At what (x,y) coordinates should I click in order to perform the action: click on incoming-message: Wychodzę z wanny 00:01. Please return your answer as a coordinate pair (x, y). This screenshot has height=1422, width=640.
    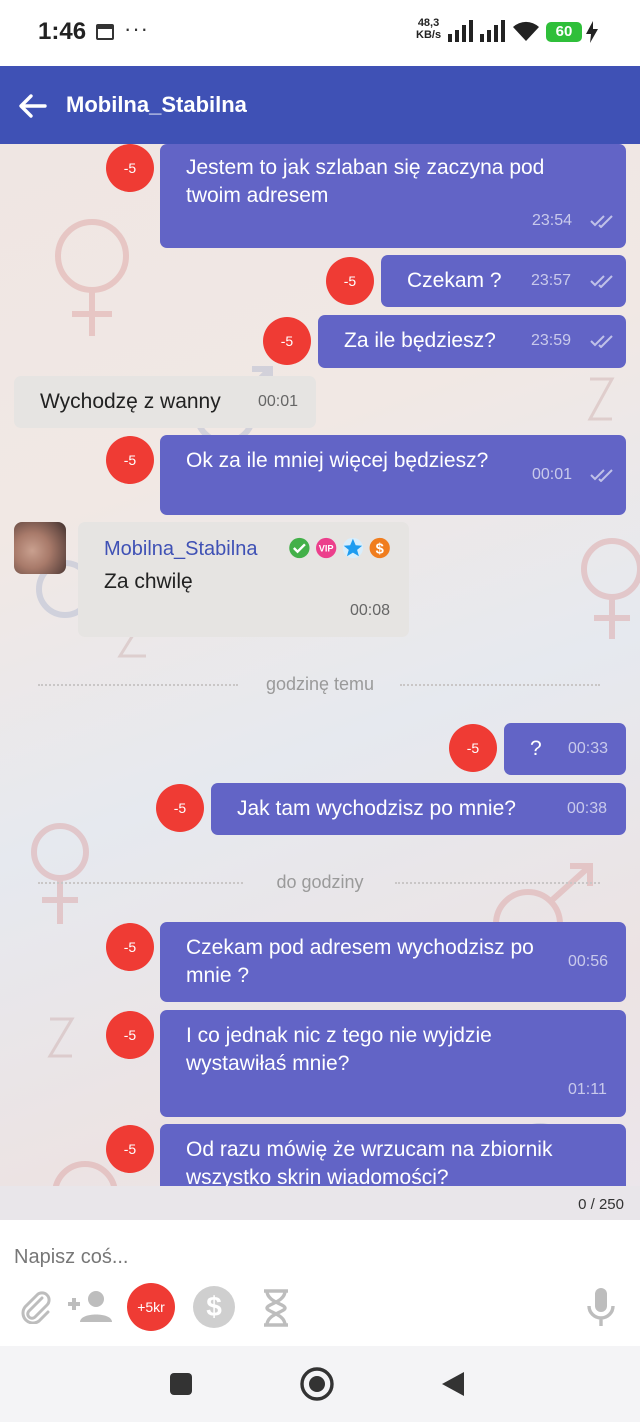
    Looking at the image, I should click on (165, 402).